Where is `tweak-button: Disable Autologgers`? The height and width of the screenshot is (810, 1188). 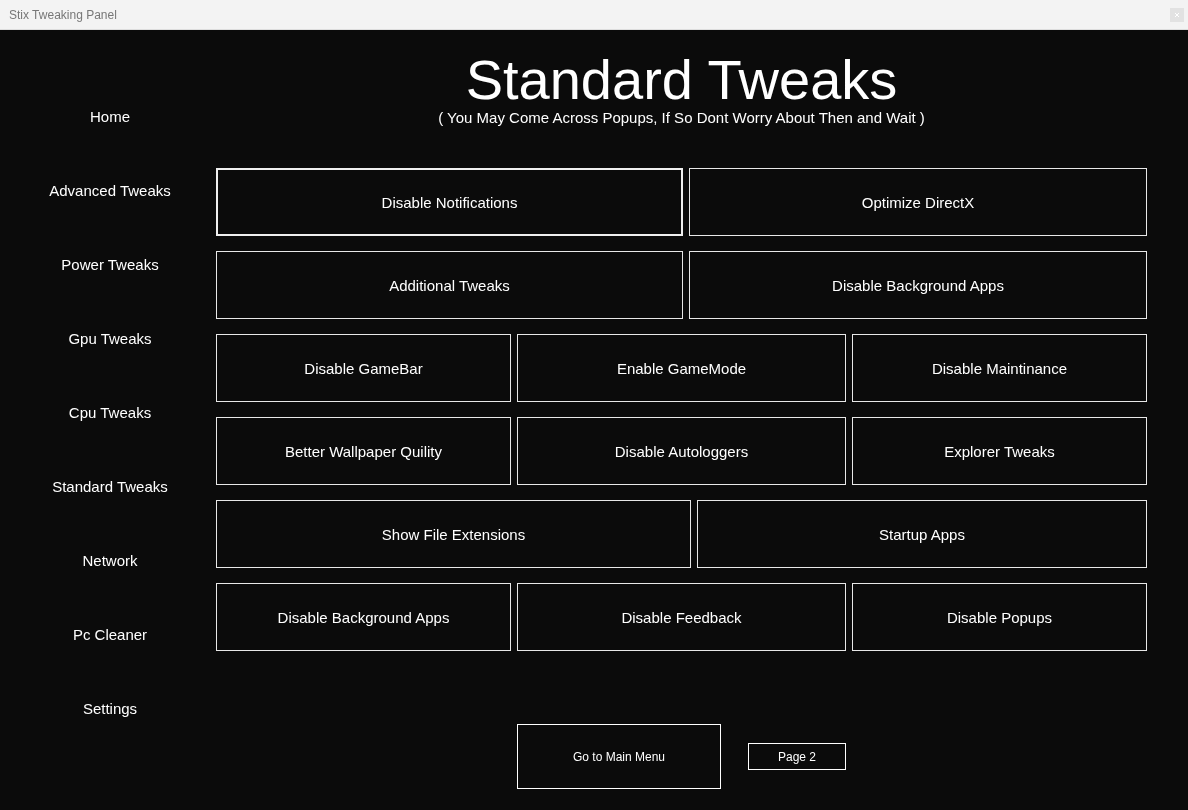 tweak-button: Disable Autologgers is located at coordinates (681, 451).